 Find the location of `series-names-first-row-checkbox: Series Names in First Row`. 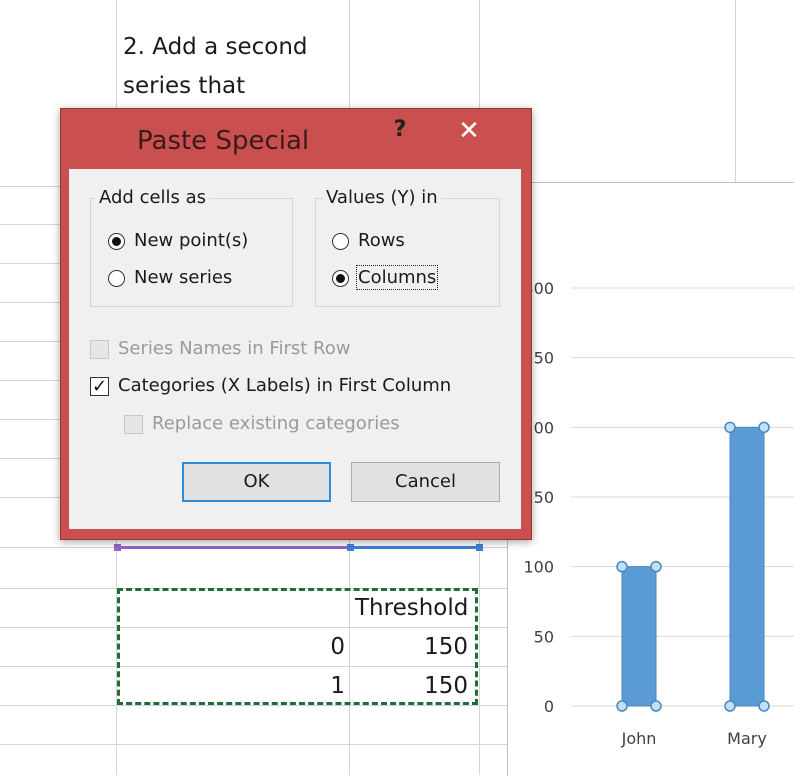

series-names-first-row-checkbox: Series Names in First Row is located at coordinates (220, 348).